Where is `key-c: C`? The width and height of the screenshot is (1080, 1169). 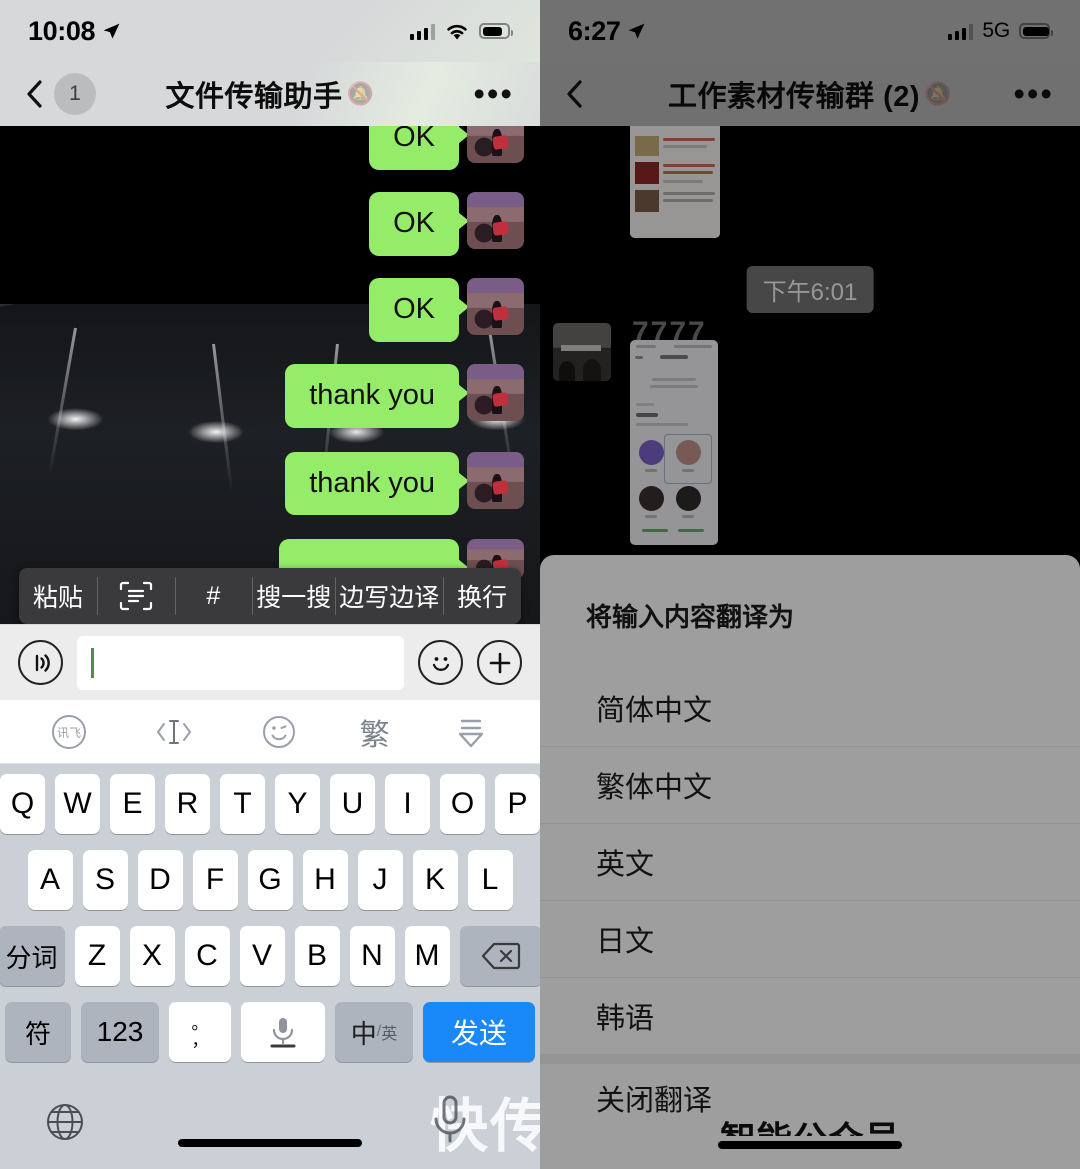
key-c: C is located at coordinates (207, 956).